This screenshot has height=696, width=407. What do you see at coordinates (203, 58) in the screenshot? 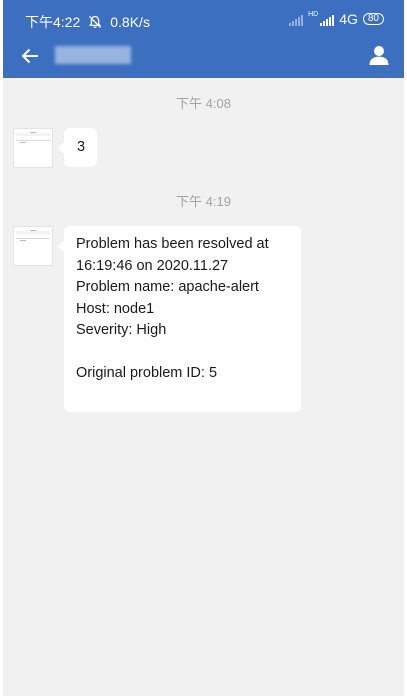
I see `toolbar: 群聊` at bounding box center [203, 58].